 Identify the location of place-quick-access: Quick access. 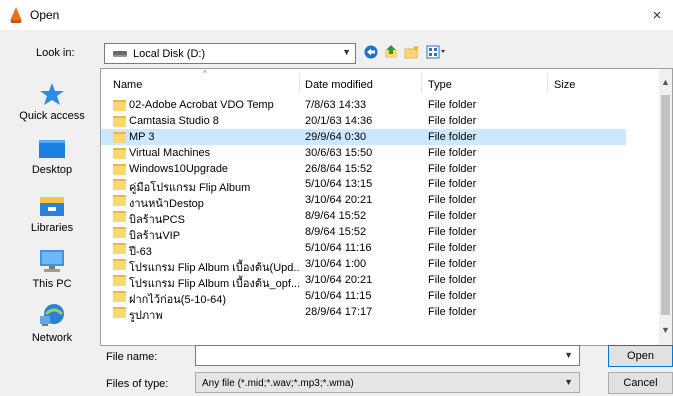
(52, 102).